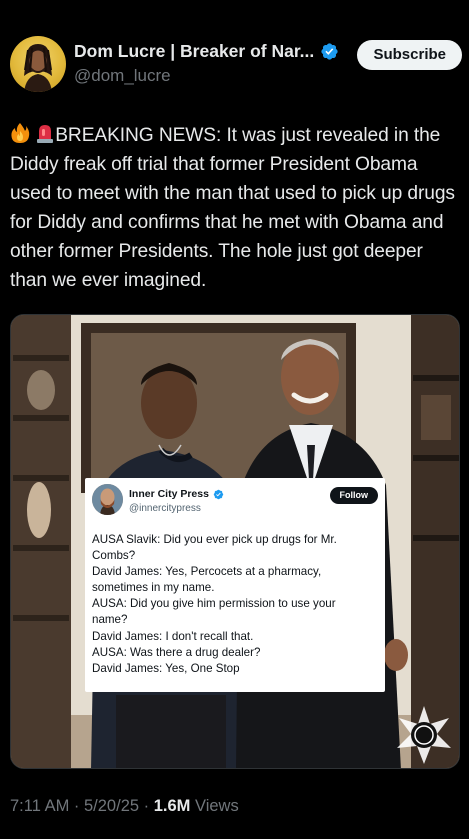 Image resolution: width=469 pixels, height=839 pixels. Describe the element at coordinates (45, 134) in the screenshot. I see `siren-emoji-icon` at that location.